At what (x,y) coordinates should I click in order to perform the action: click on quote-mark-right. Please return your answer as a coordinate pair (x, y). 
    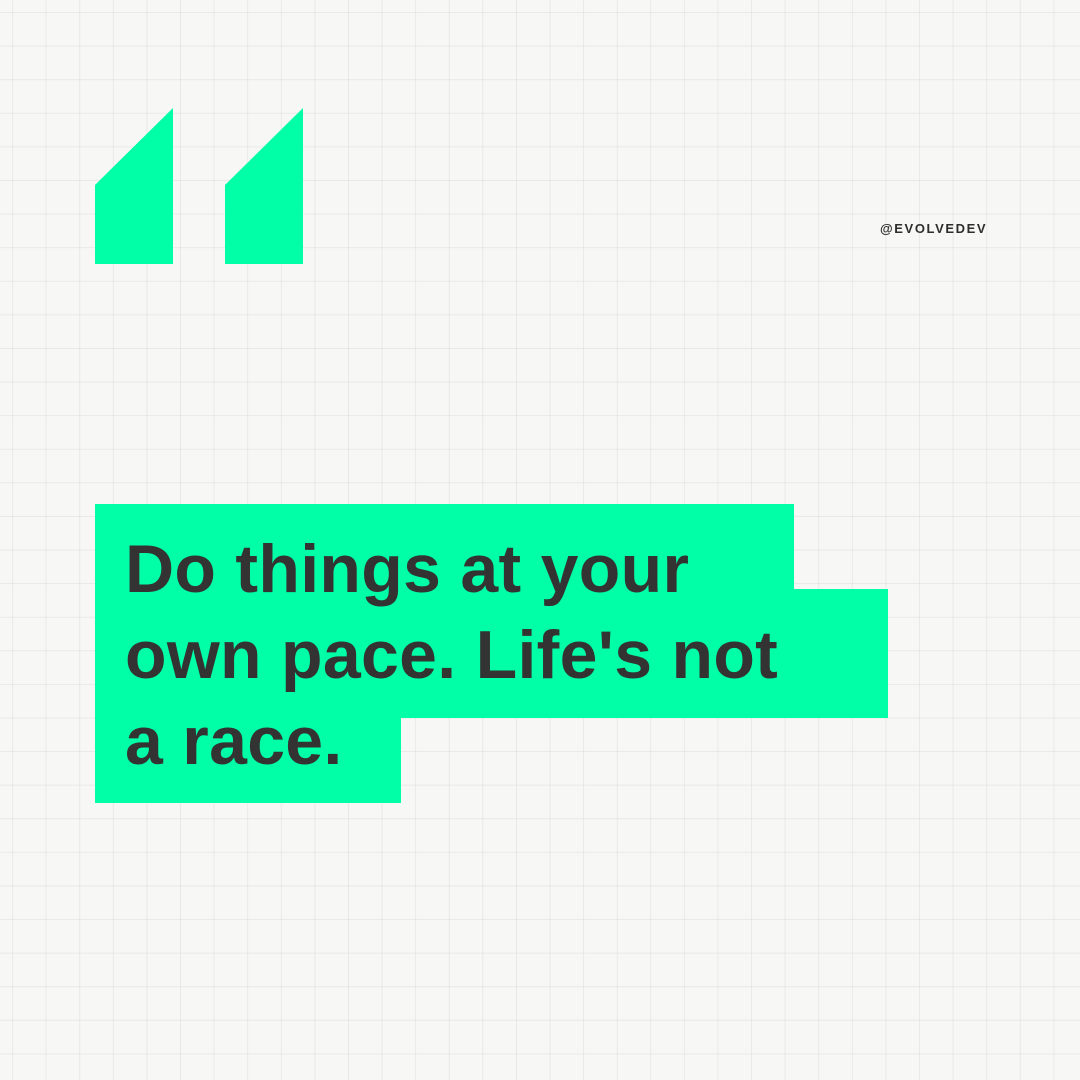
    Looking at the image, I should click on (264, 186).